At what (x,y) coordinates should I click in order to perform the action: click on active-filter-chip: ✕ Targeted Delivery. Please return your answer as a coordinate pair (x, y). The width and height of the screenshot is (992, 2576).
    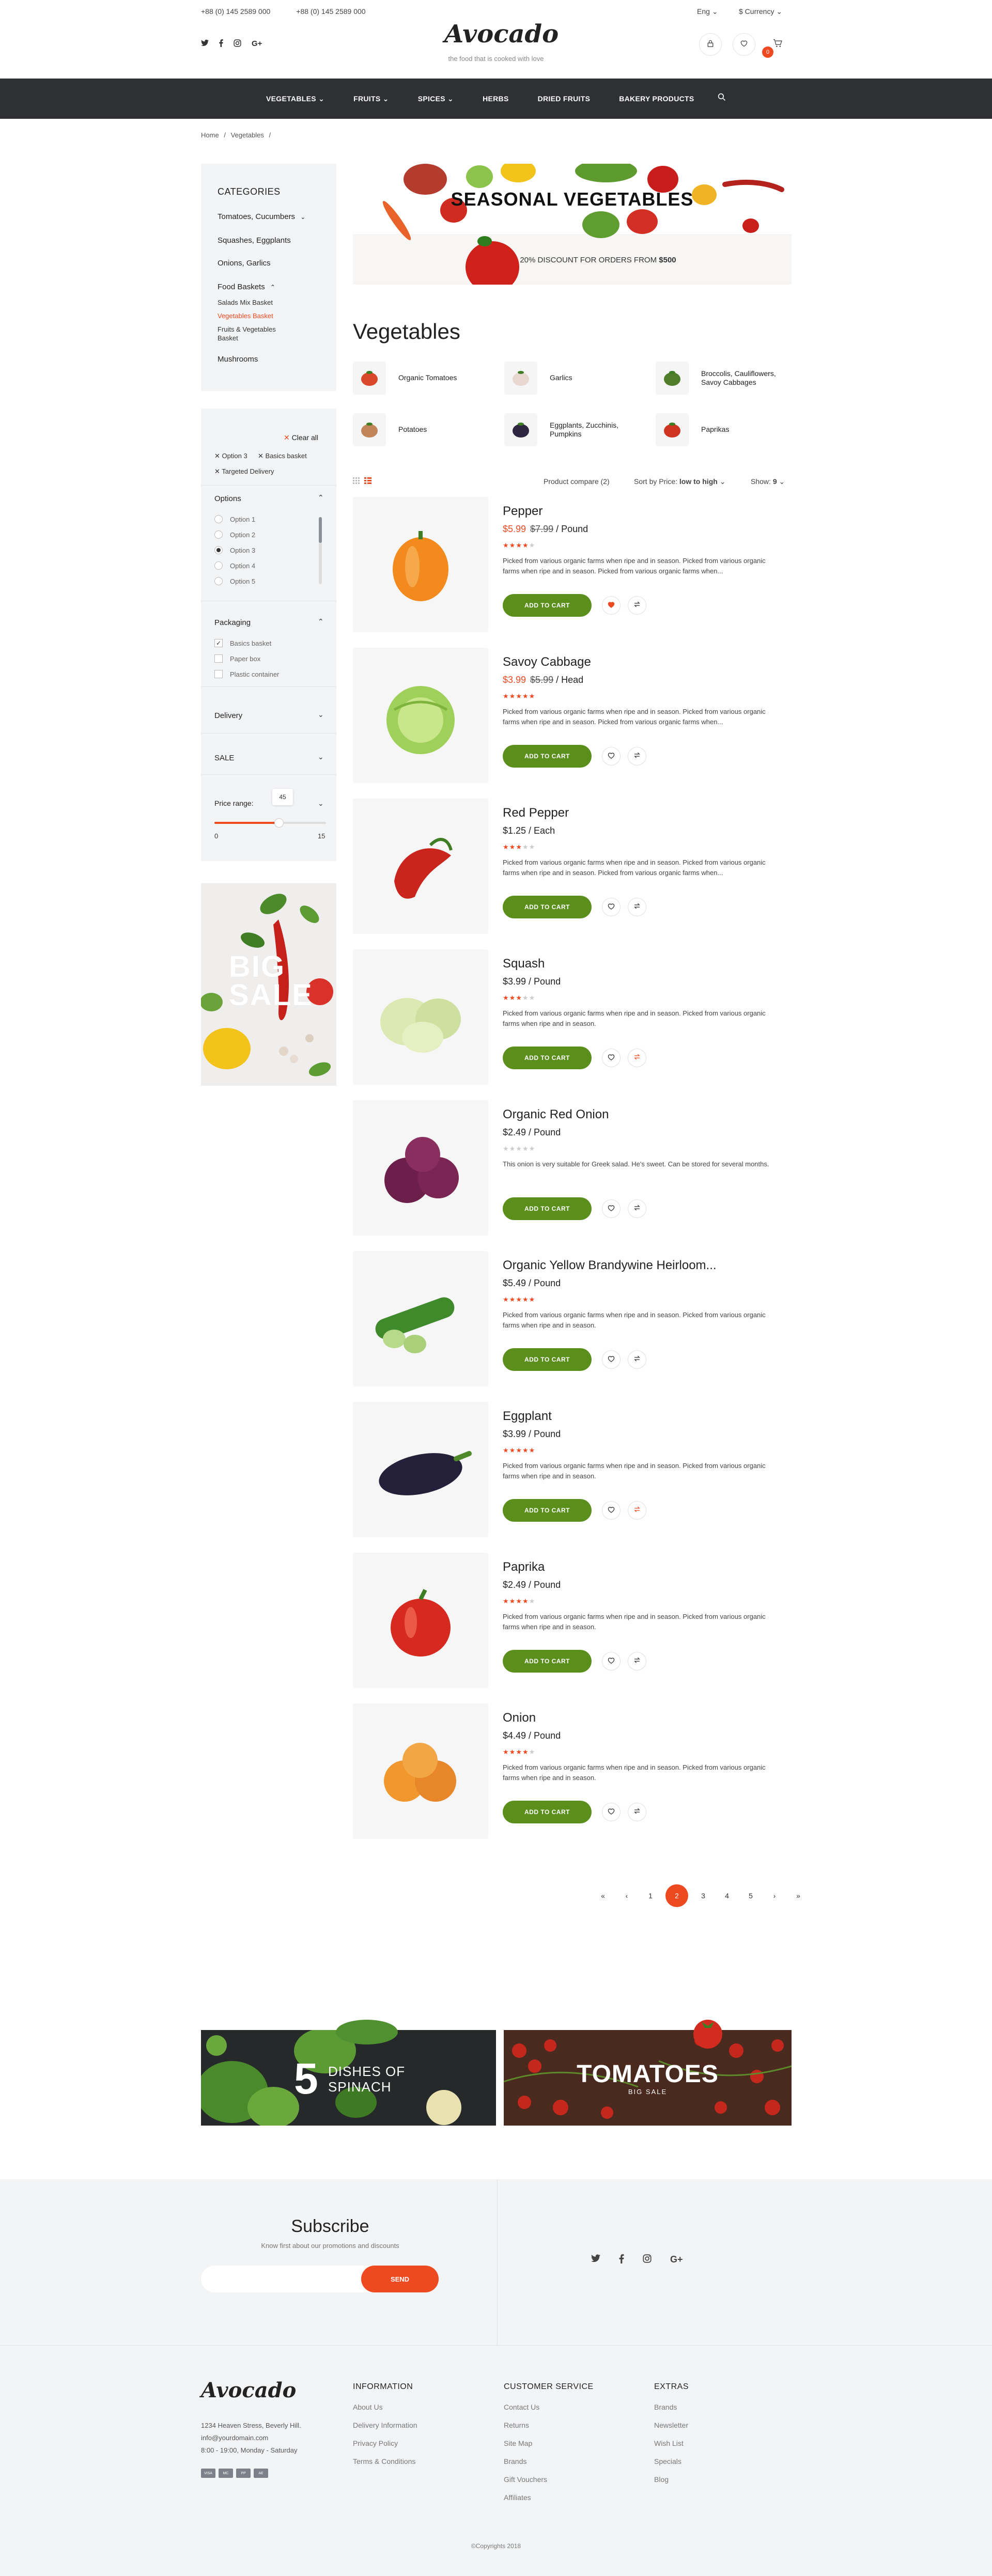
    Looking at the image, I should click on (244, 471).